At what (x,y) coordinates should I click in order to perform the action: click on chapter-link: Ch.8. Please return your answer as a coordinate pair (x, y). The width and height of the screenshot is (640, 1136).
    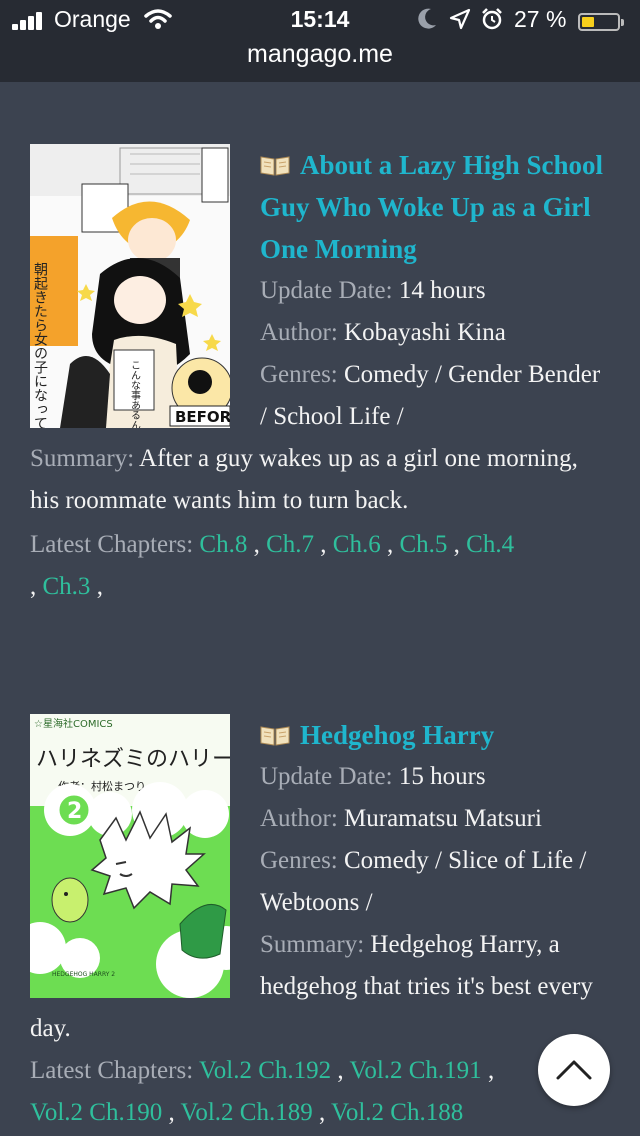
    Looking at the image, I should click on (223, 544).